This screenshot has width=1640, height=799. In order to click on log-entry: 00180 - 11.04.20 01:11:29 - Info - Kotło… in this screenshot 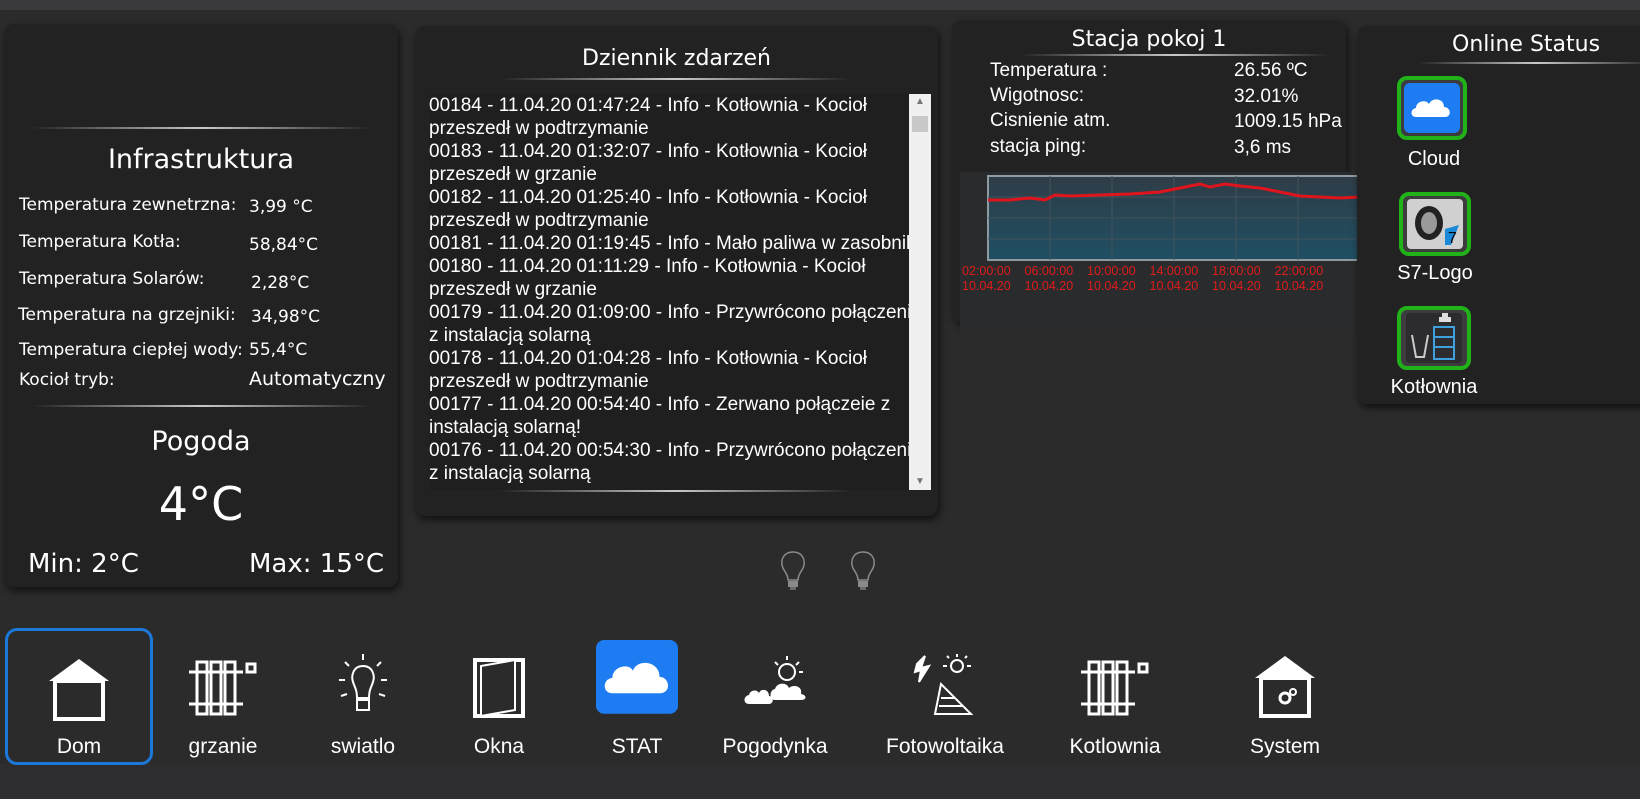, I will do `click(647, 278)`.